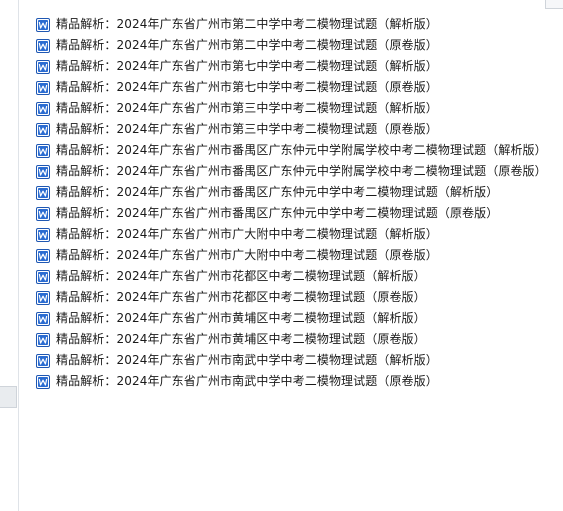  Describe the element at coordinates (9, 255) in the screenshot. I see `navigation-pane` at that location.